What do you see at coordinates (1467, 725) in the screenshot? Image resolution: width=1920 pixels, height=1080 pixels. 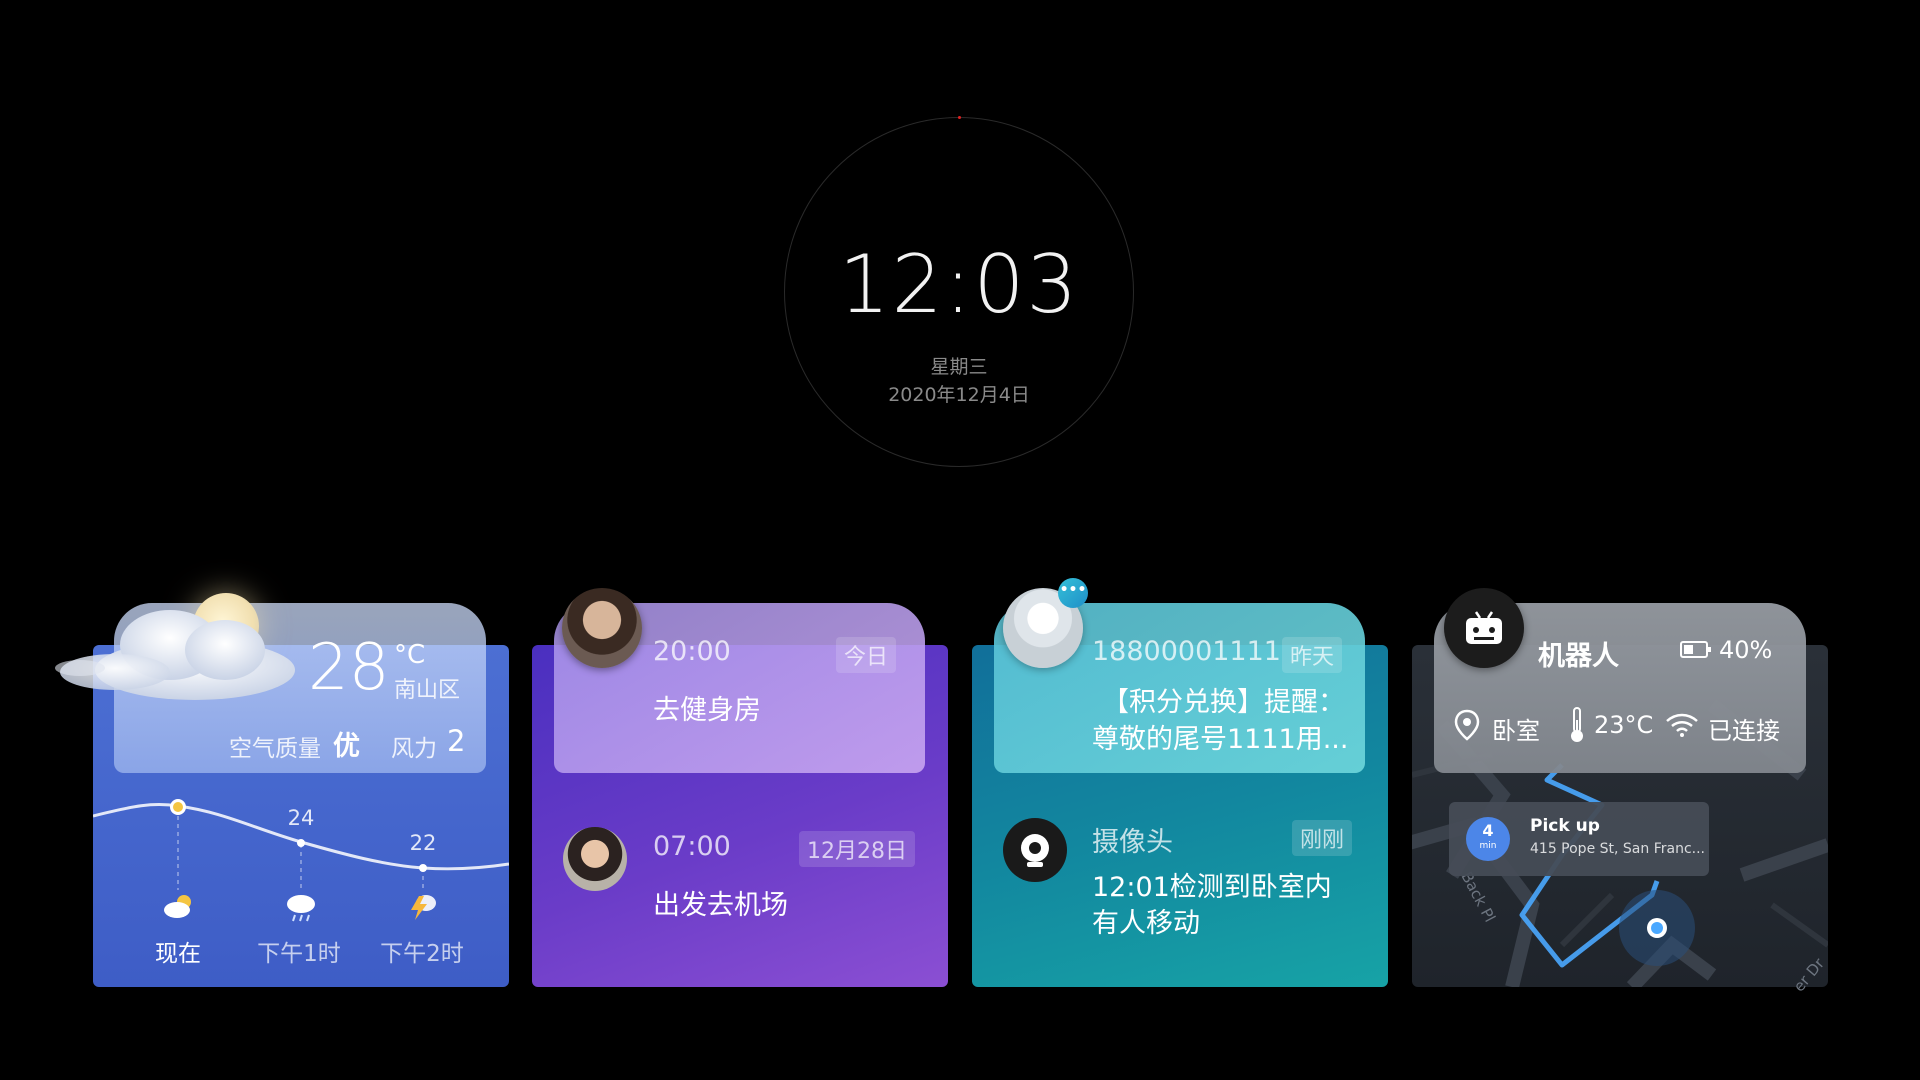 I see `location-pin-icon` at bounding box center [1467, 725].